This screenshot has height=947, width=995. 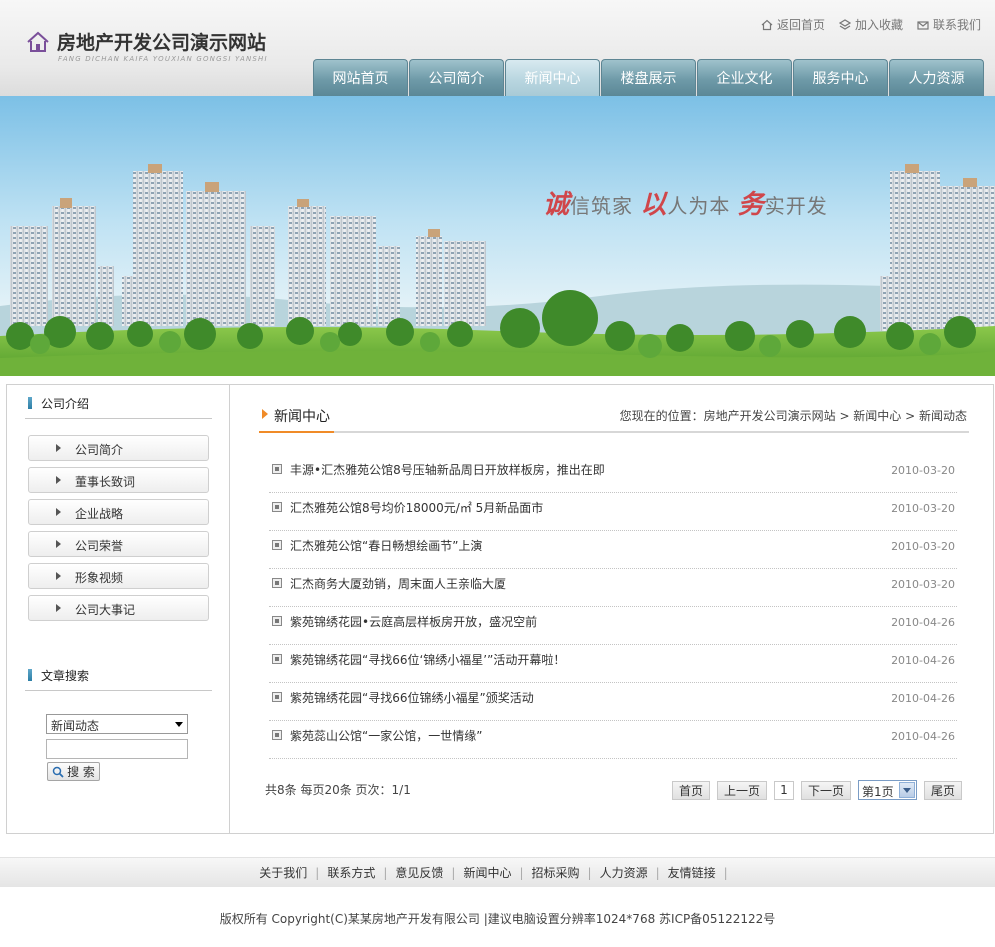 What do you see at coordinates (338, 790) in the screenshot?
I see `pagination-info: 共8条 每页20条 页次：1/1` at bounding box center [338, 790].